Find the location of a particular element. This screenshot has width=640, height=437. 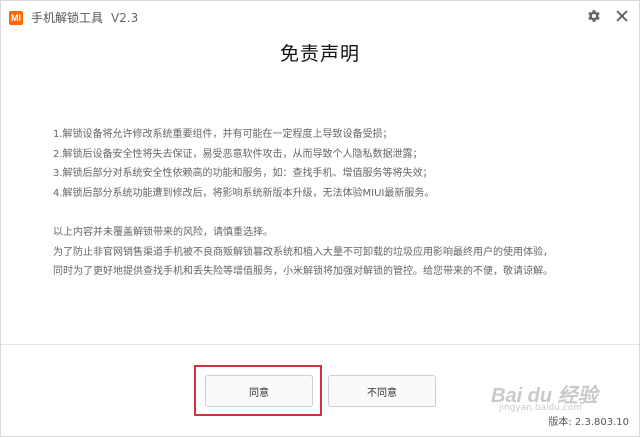

app-version: V2.3 is located at coordinates (125, 18).